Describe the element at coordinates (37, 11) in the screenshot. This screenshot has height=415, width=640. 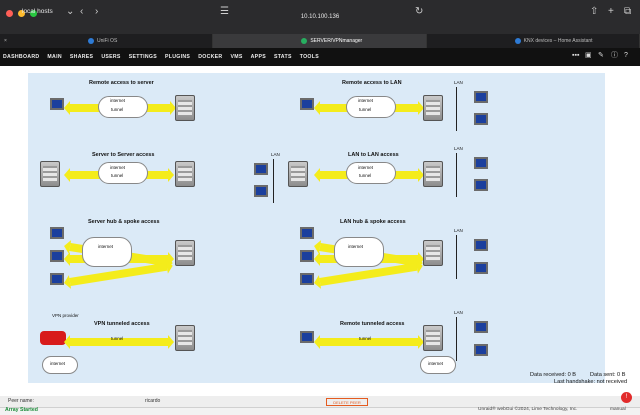
I see `sidebar-title: local hosts` at that location.